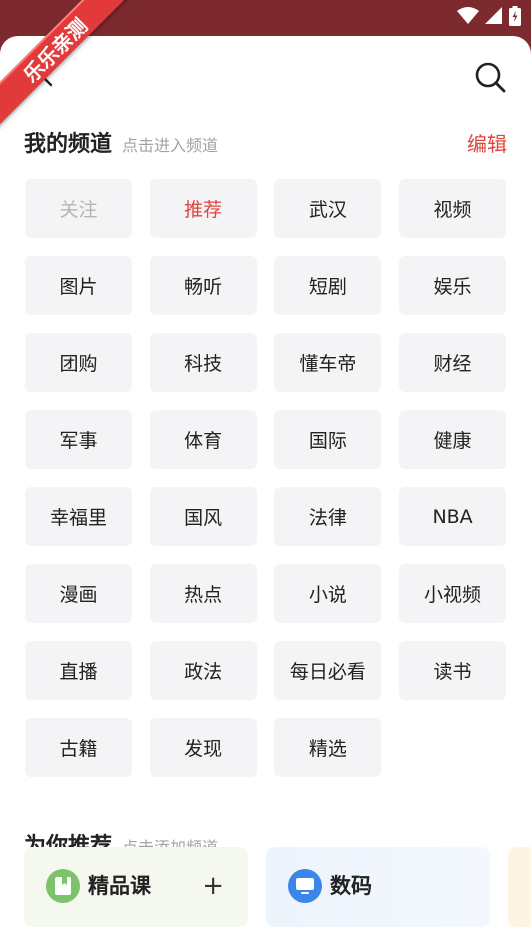 Image resolution: width=531 pixels, height=945 pixels. Describe the element at coordinates (328, 593) in the screenshot. I see `channel-chip: 小说` at that location.